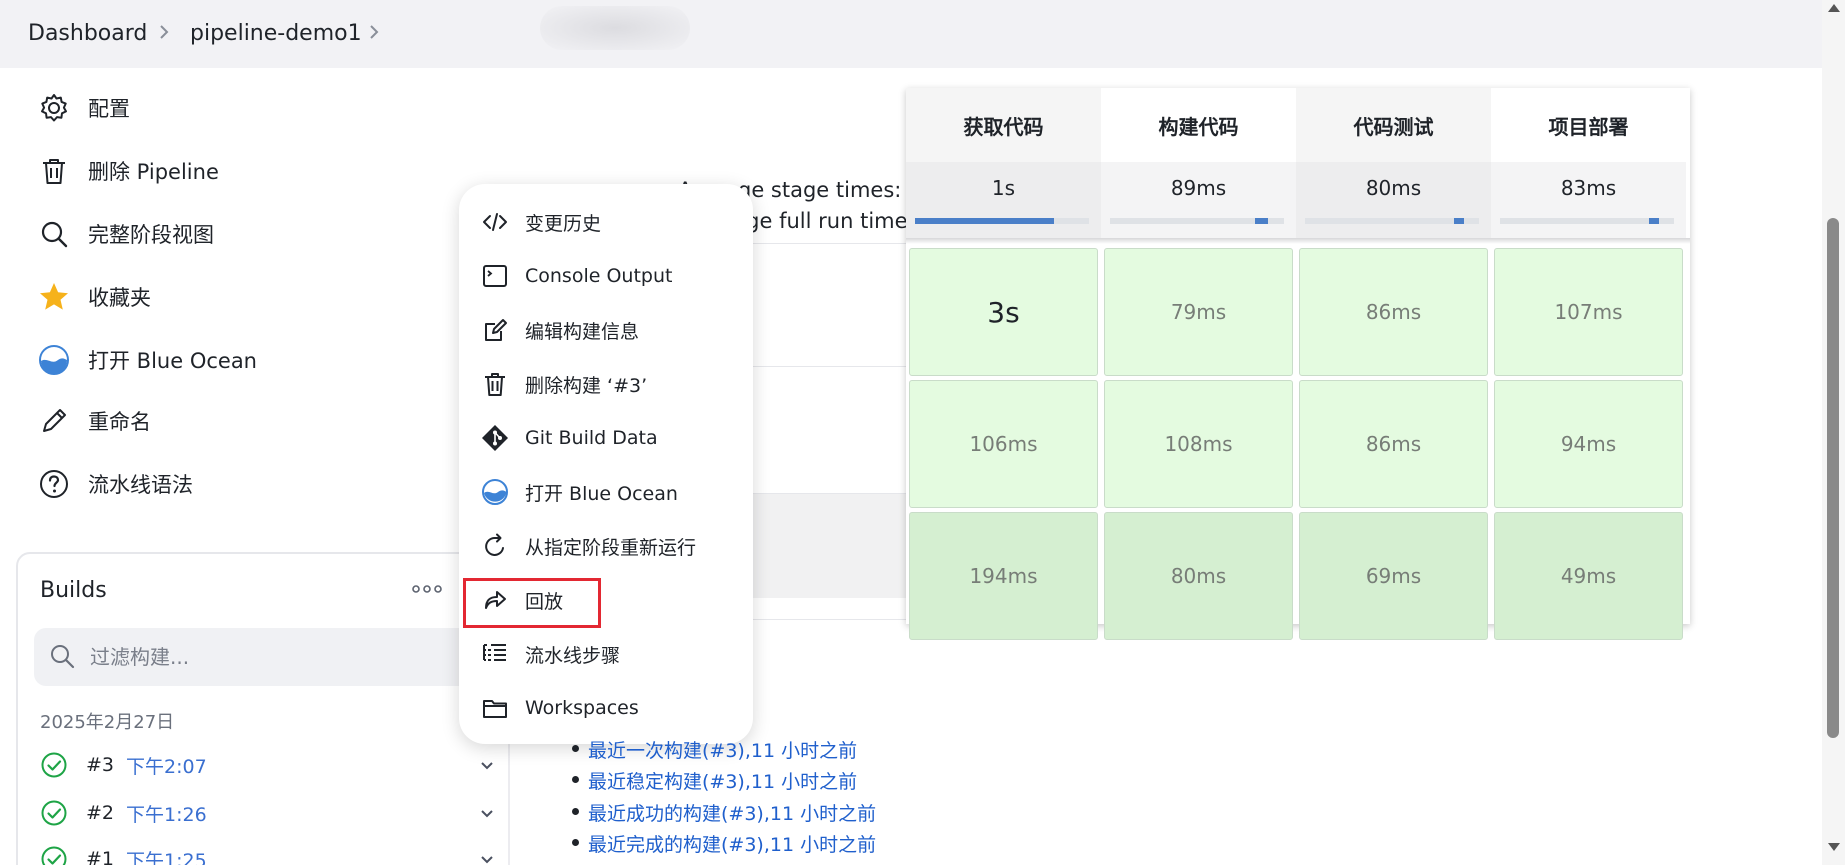 This screenshot has height=865, width=1845. I want to click on menu-item-git-build-data: Git Build Data, so click(609, 438).